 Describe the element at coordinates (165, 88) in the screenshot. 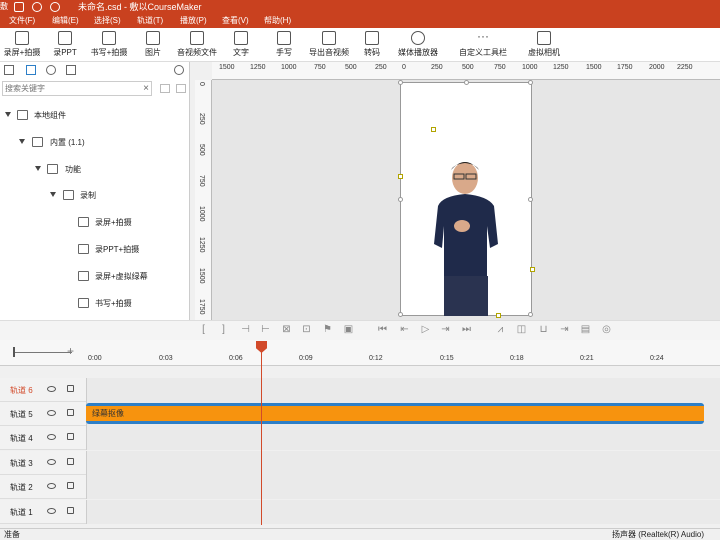

I see `folder-open-icon` at that location.